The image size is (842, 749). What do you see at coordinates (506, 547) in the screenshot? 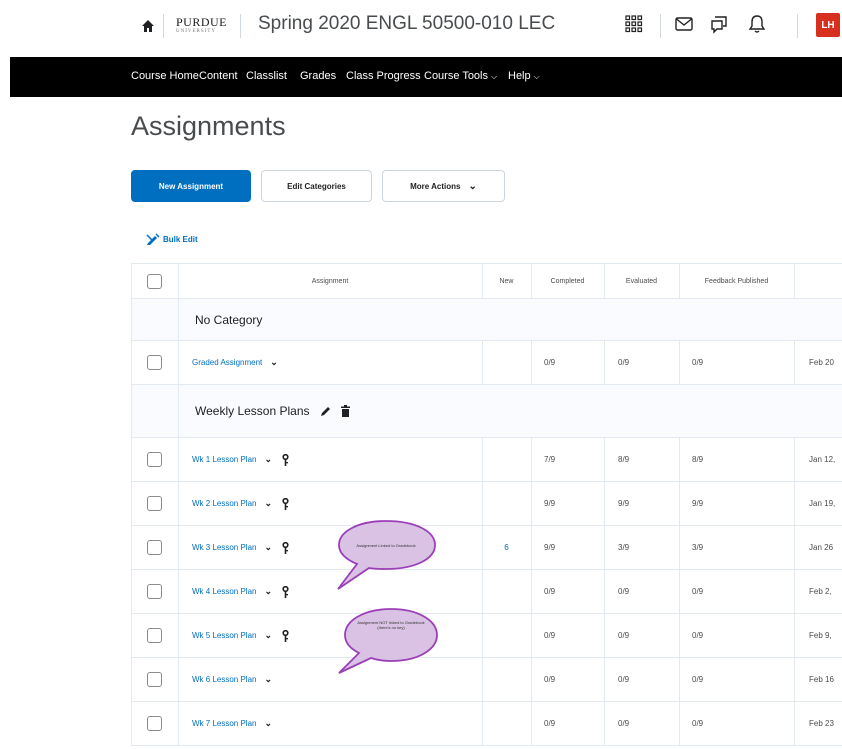
I see `new-count: 6` at bounding box center [506, 547].